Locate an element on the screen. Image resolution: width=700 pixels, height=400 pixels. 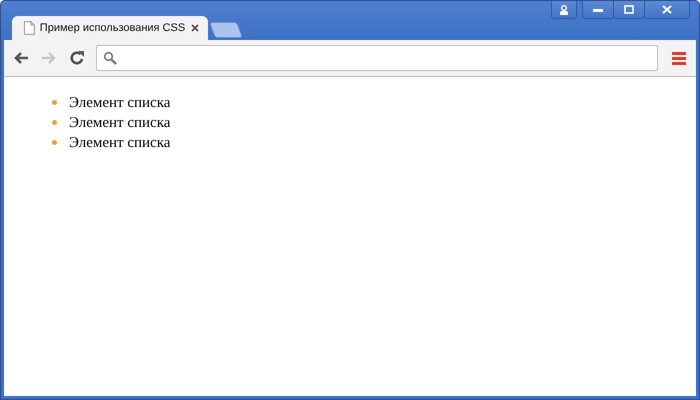
minimize-icon is located at coordinates (598, 9).